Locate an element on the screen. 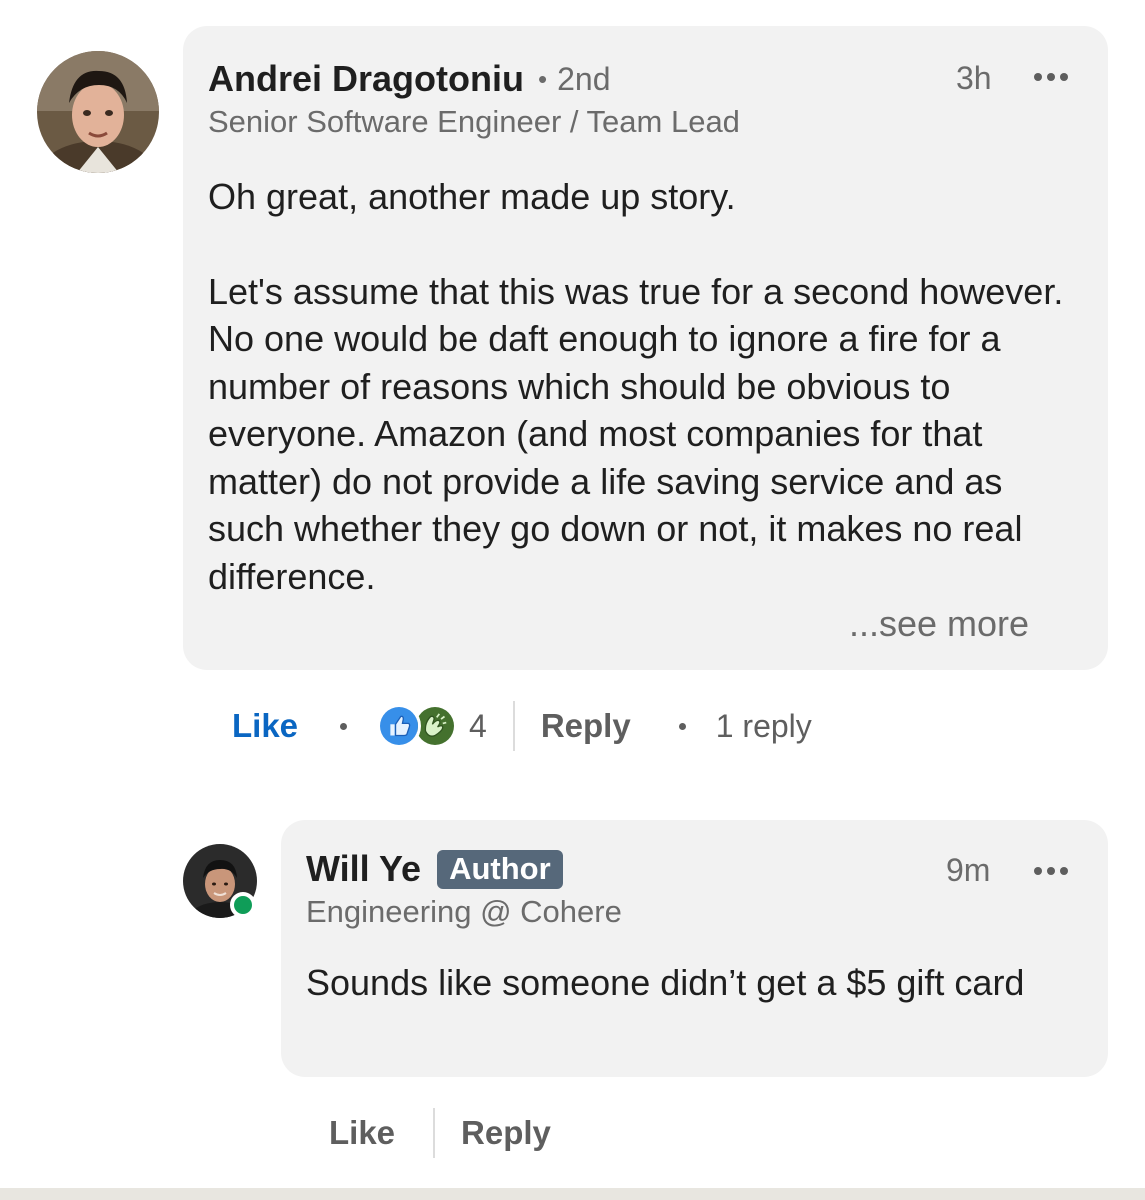 The image size is (1145, 1200). reply-timestamp: 9m is located at coordinates (968, 870).